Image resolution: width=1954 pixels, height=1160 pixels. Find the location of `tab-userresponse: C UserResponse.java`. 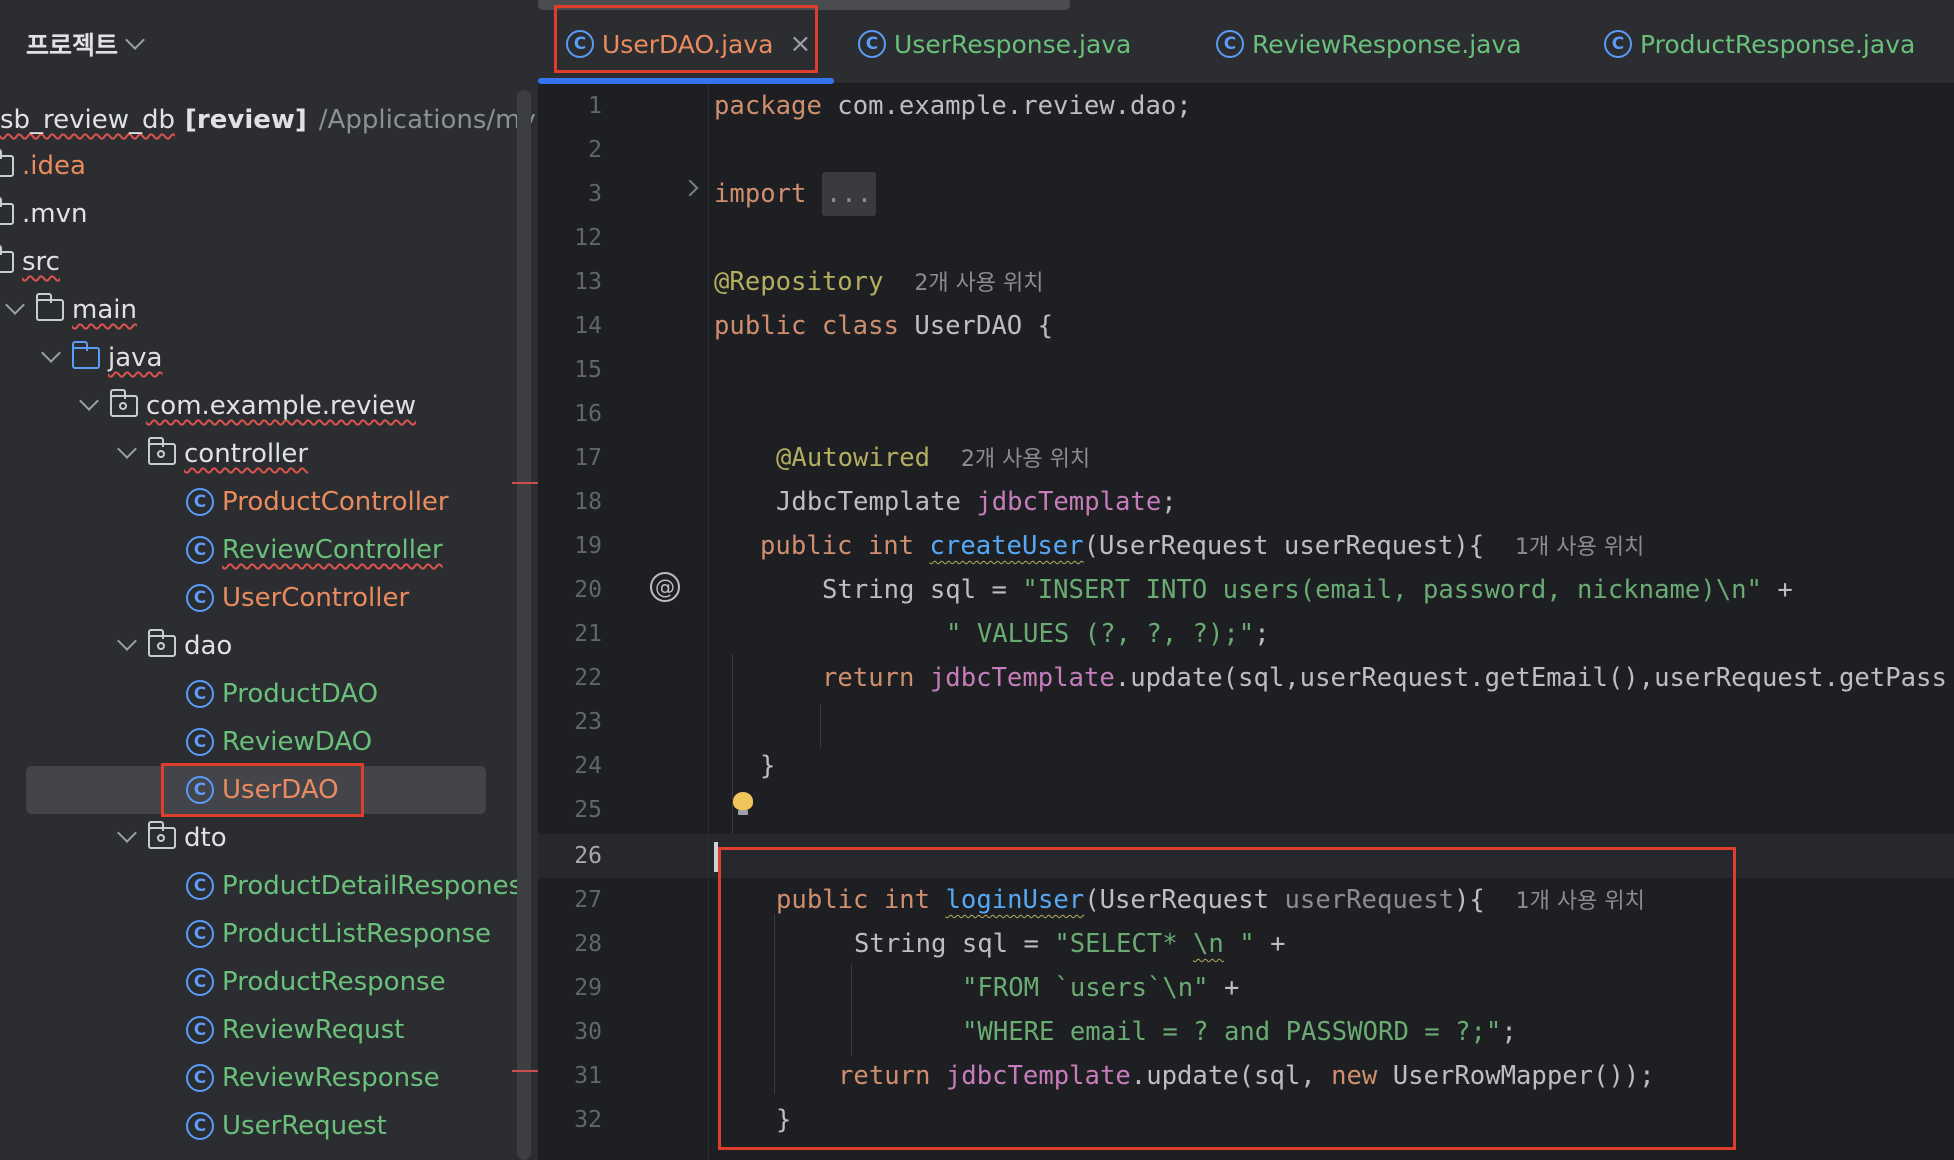

tab-userresponse: C UserResponse.java is located at coordinates (994, 44).